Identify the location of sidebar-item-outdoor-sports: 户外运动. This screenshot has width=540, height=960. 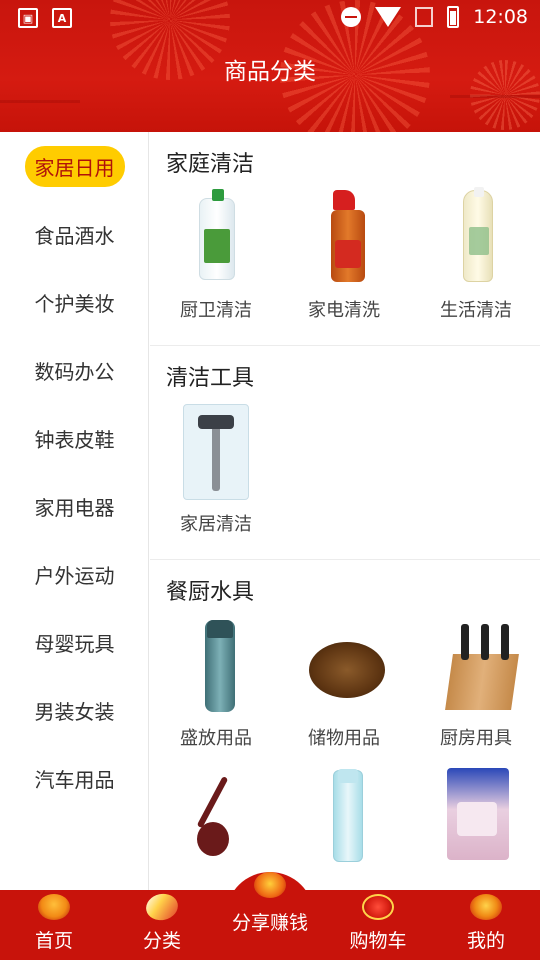
(74, 574).